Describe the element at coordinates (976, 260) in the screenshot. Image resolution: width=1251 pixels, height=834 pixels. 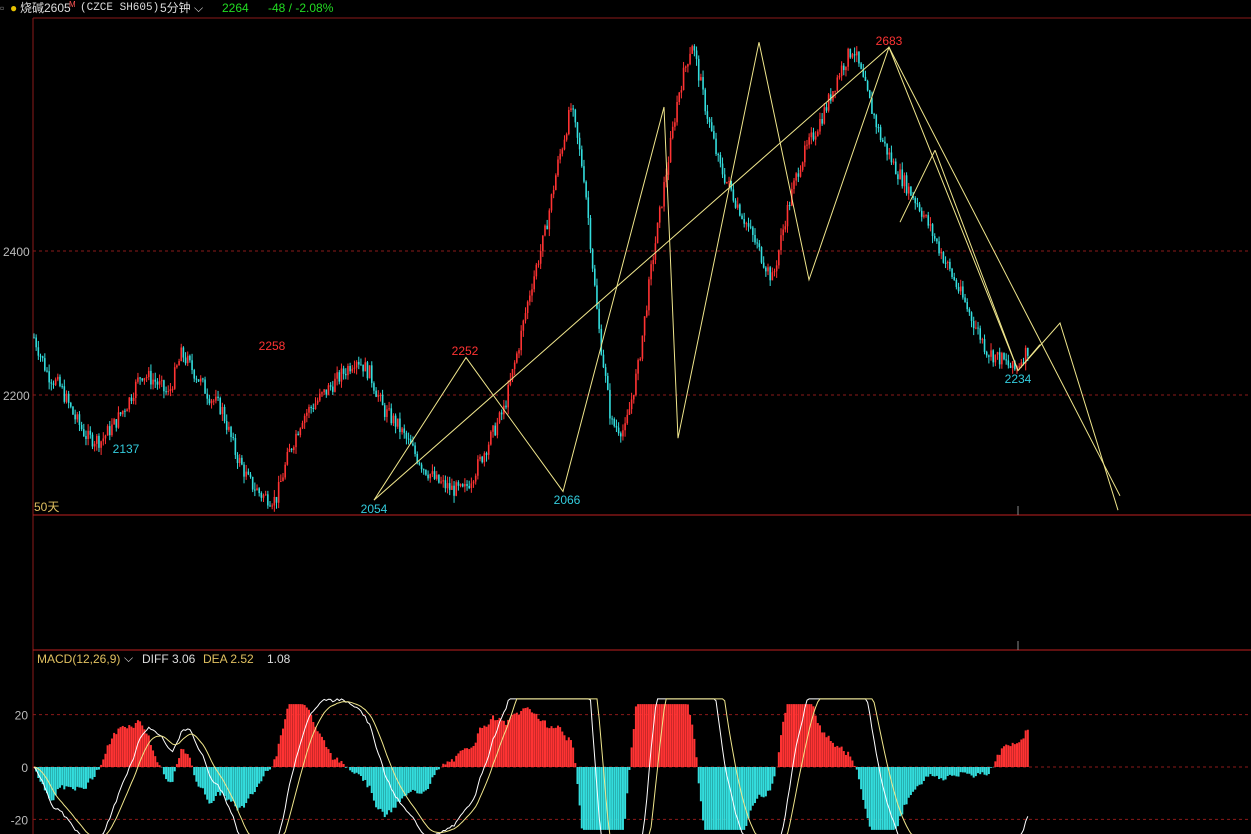
I see `trend-line` at that location.